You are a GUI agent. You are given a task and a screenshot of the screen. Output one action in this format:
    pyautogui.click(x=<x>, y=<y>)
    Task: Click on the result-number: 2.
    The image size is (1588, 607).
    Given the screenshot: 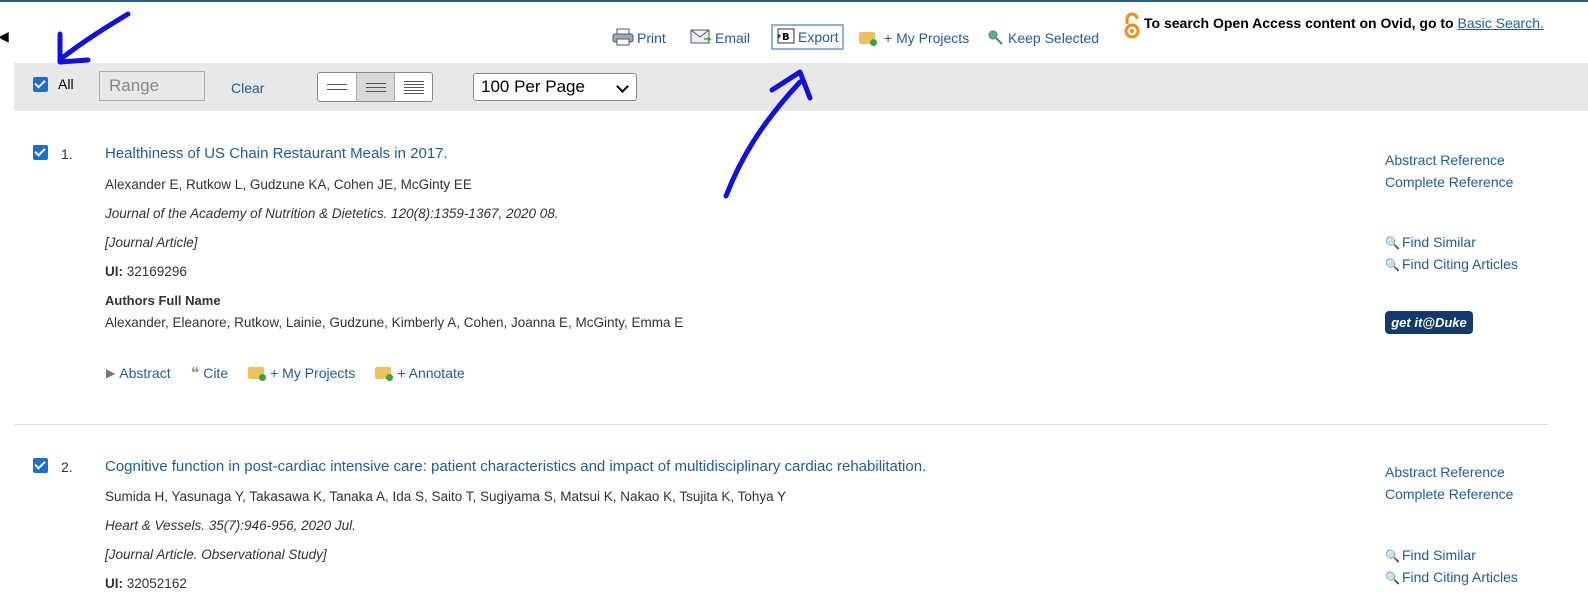 What is the action you would take?
    pyautogui.click(x=67, y=467)
    